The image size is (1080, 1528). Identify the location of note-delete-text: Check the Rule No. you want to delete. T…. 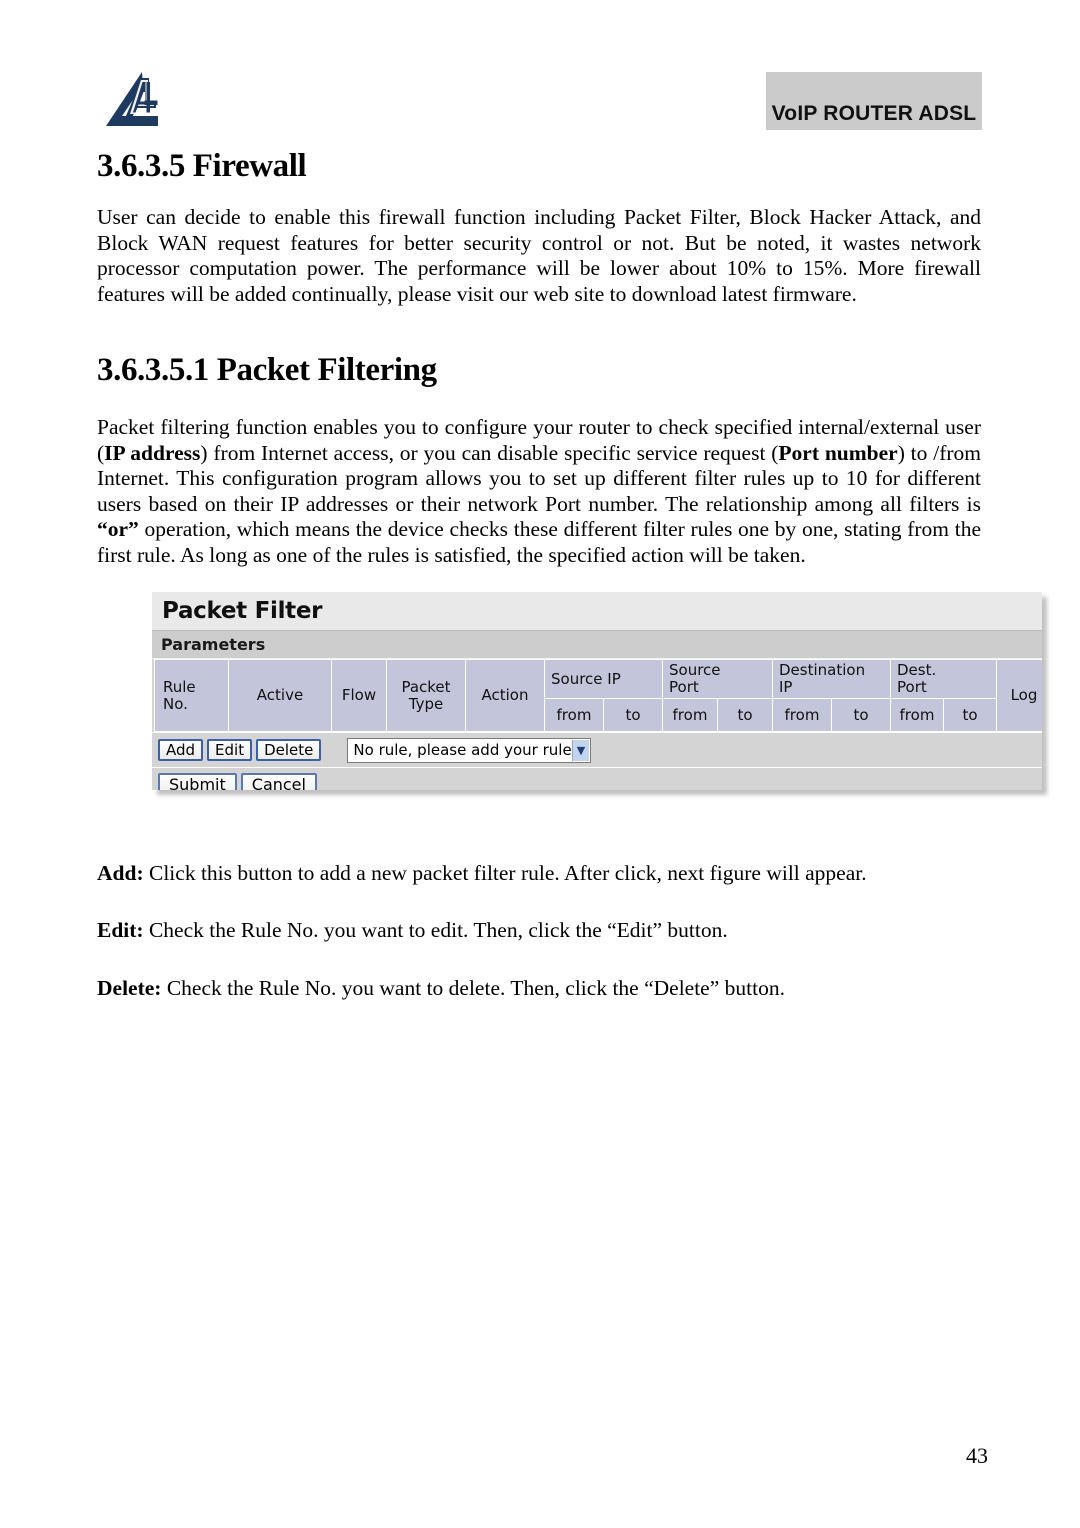
(473, 988).